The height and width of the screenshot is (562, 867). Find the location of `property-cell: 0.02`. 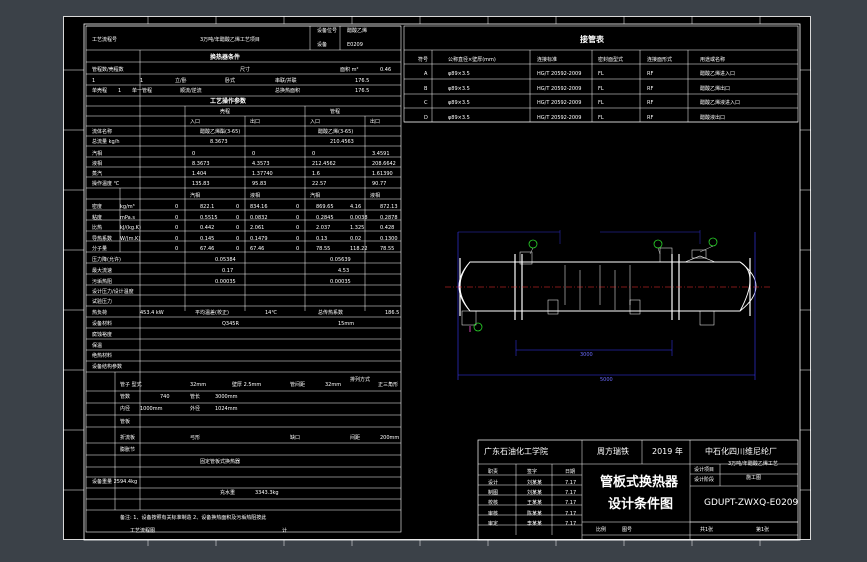

property-cell: 0.02 is located at coordinates (356, 238).